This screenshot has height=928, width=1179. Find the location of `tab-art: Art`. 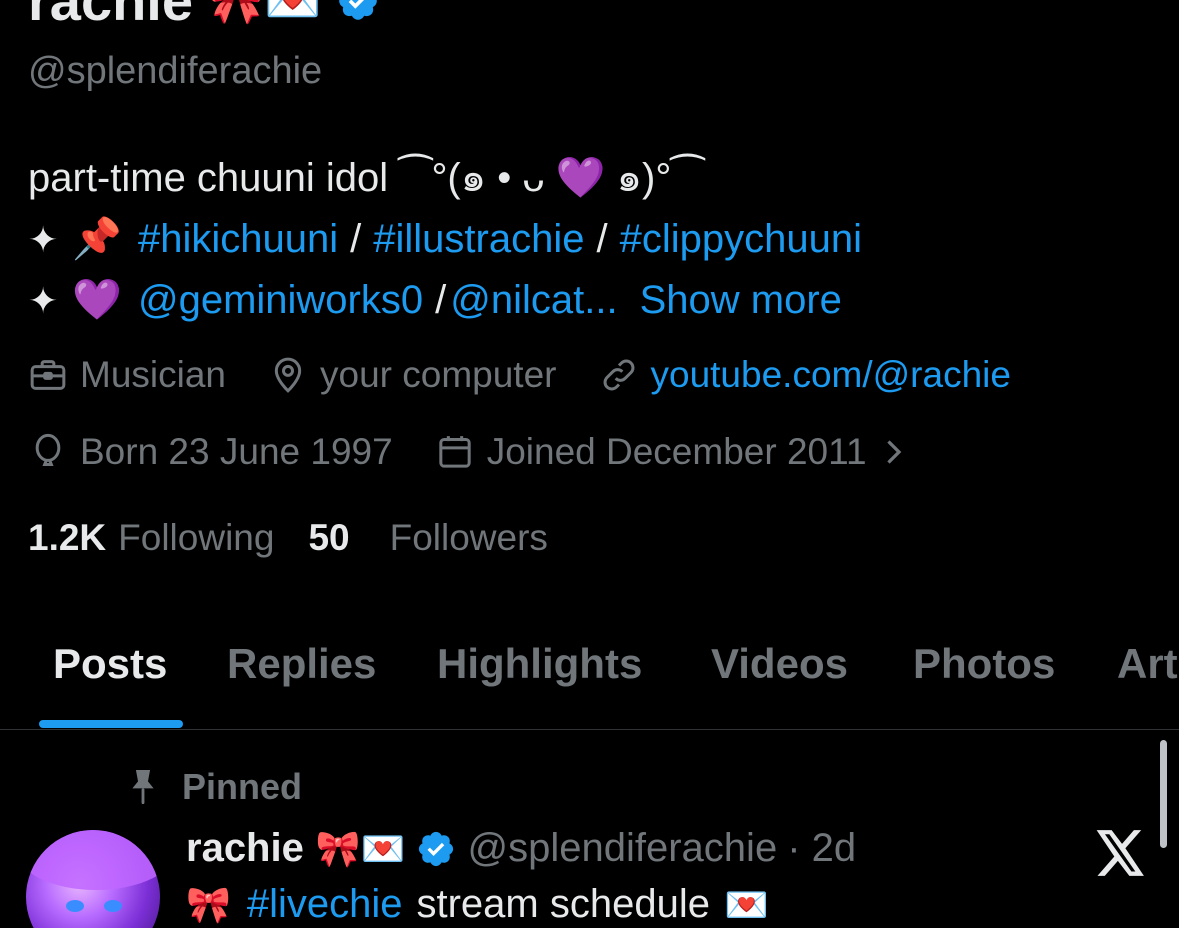

tab-art: Art is located at coordinates (1147, 664).